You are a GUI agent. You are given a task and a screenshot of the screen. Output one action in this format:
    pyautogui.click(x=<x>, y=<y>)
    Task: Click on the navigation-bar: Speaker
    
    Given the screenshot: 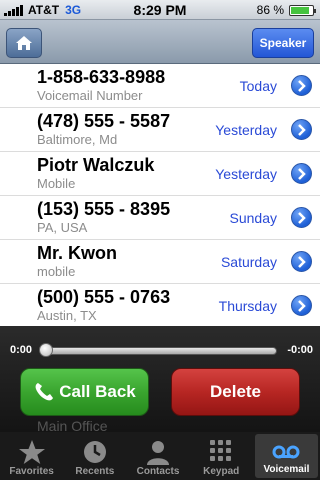 What is the action you would take?
    pyautogui.click(x=160, y=42)
    